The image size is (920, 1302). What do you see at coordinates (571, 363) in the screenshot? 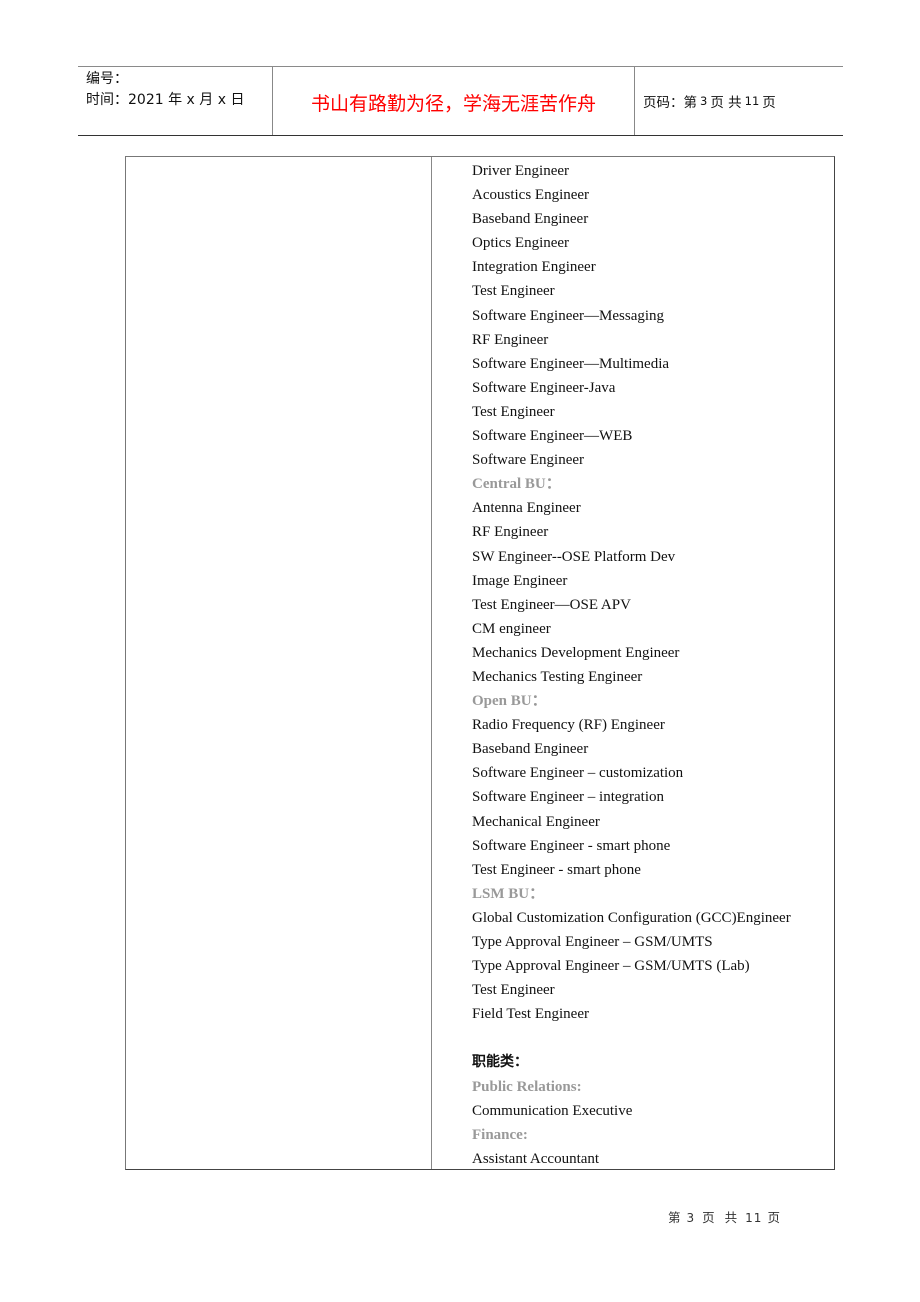
I see `position-item: Software Engineer—Multimedia` at bounding box center [571, 363].